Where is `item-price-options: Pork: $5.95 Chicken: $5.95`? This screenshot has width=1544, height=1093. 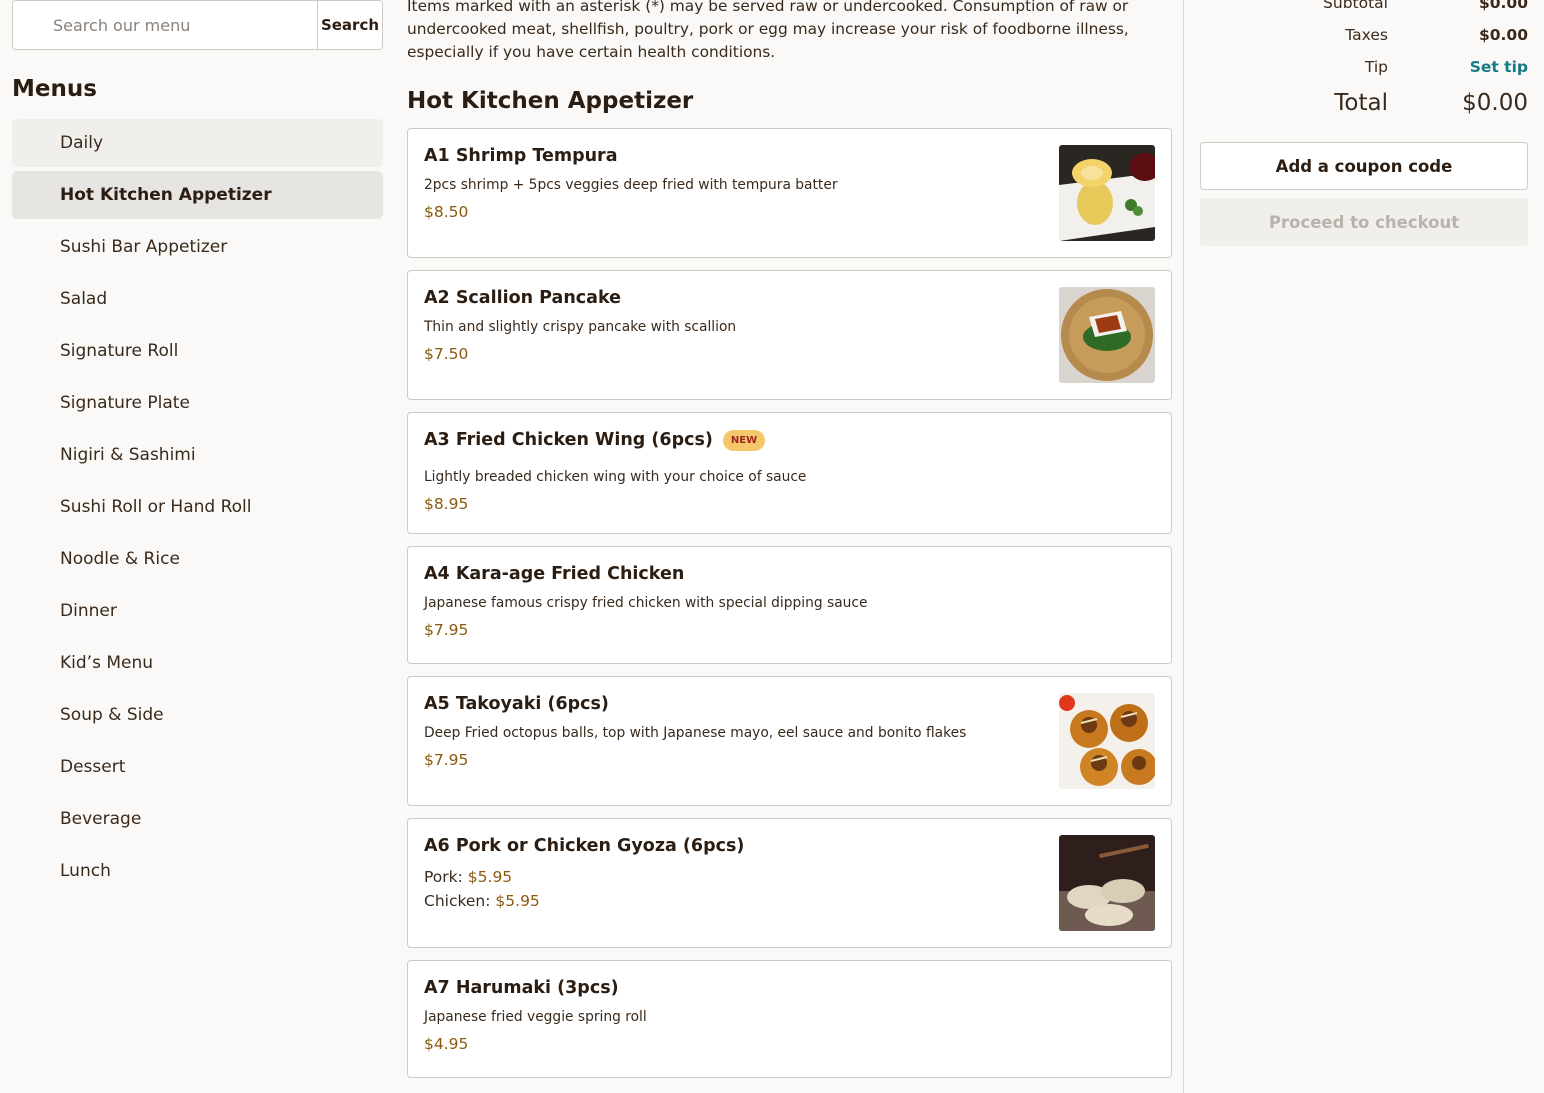 item-price-options: Pork: $5.95 Chicken: $5.95 is located at coordinates (789, 892).